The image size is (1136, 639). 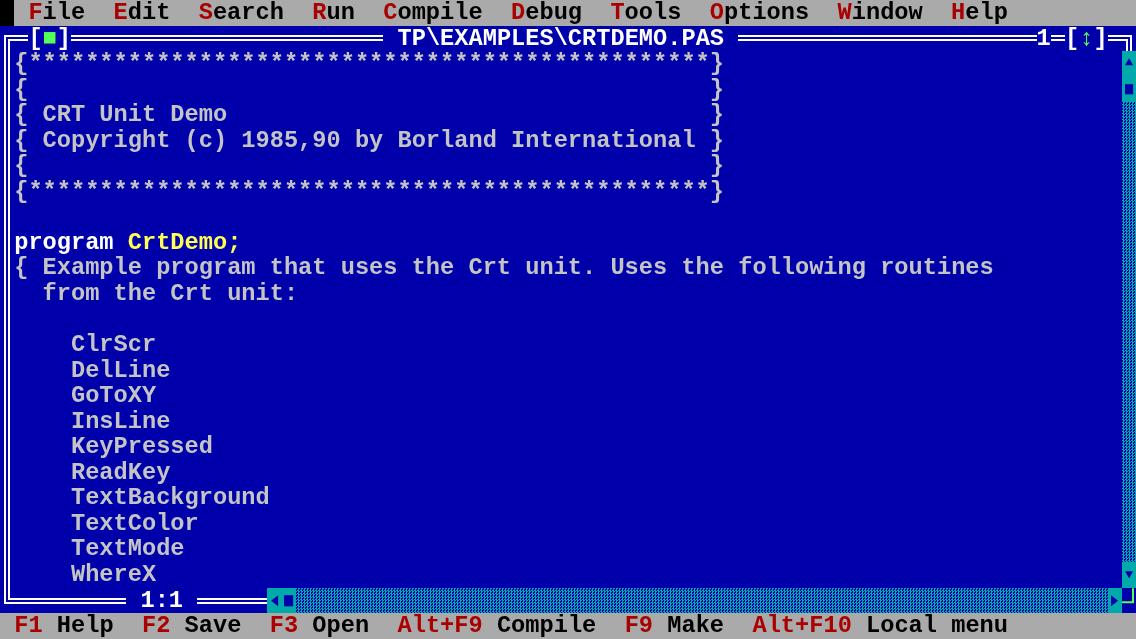 I want to click on code-line: ReadKey, so click(x=120, y=472).